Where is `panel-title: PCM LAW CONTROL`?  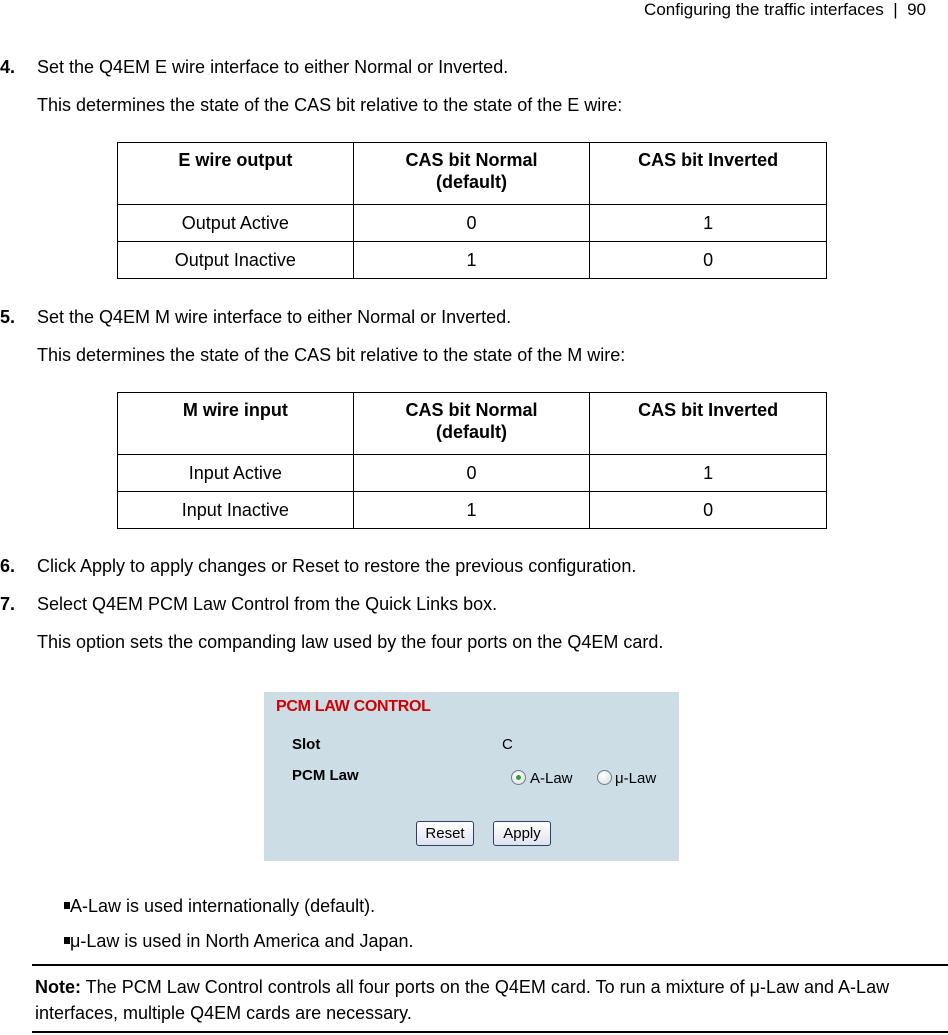
panel-title: PCM LAW CONTROL is located at coordinates (353, 706).